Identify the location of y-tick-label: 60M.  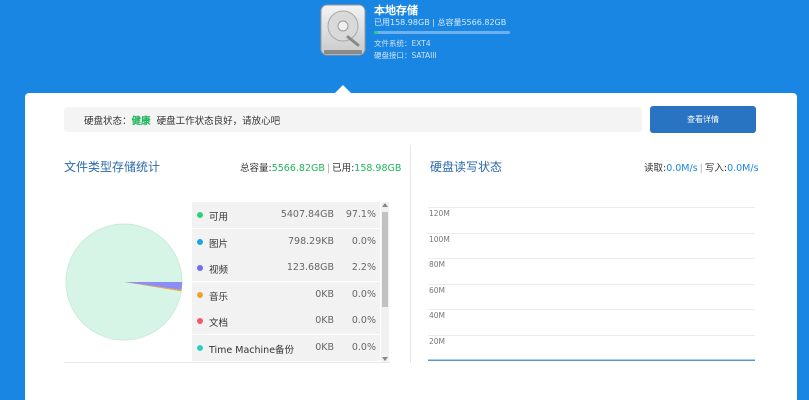
(437, 290).